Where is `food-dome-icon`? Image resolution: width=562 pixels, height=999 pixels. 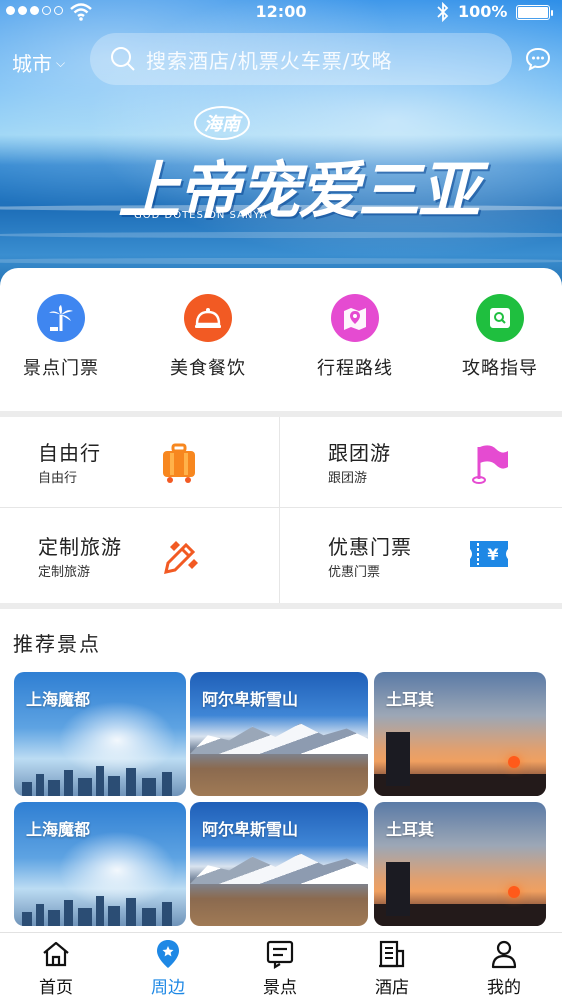
food-dome-icon is located at coordinates (208, 318).